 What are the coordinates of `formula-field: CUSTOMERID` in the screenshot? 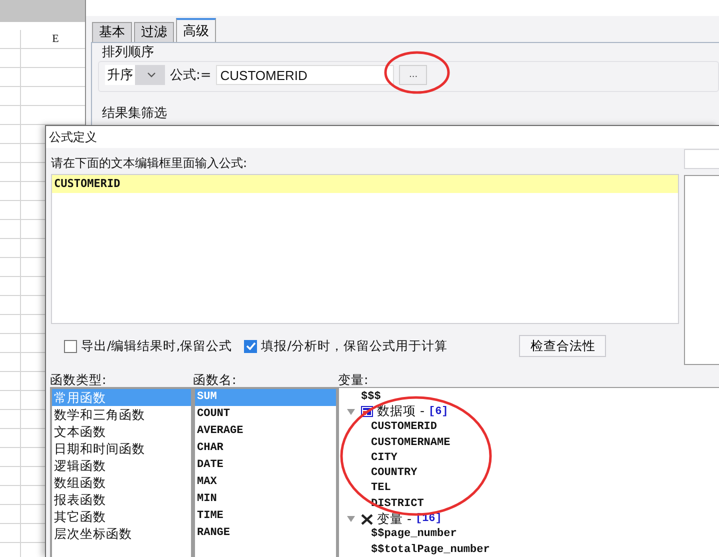 It's located at (305, 75).